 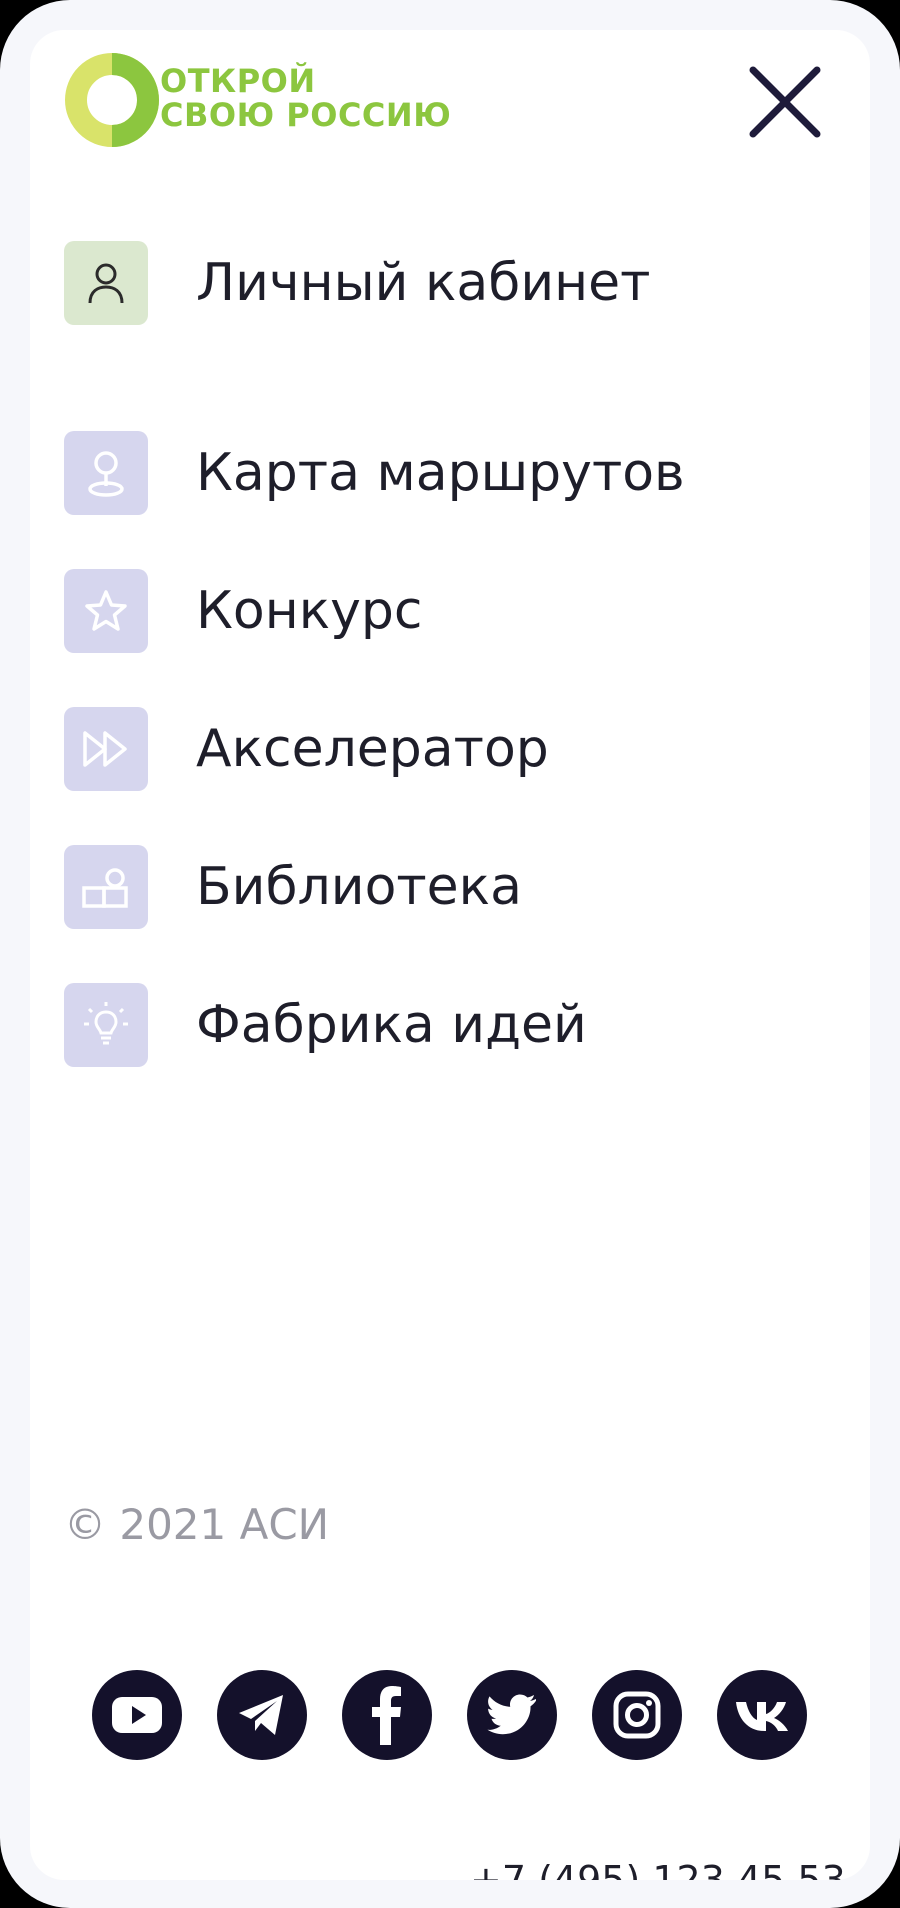 I want to click on star-icon, so click(x=106, y=610).